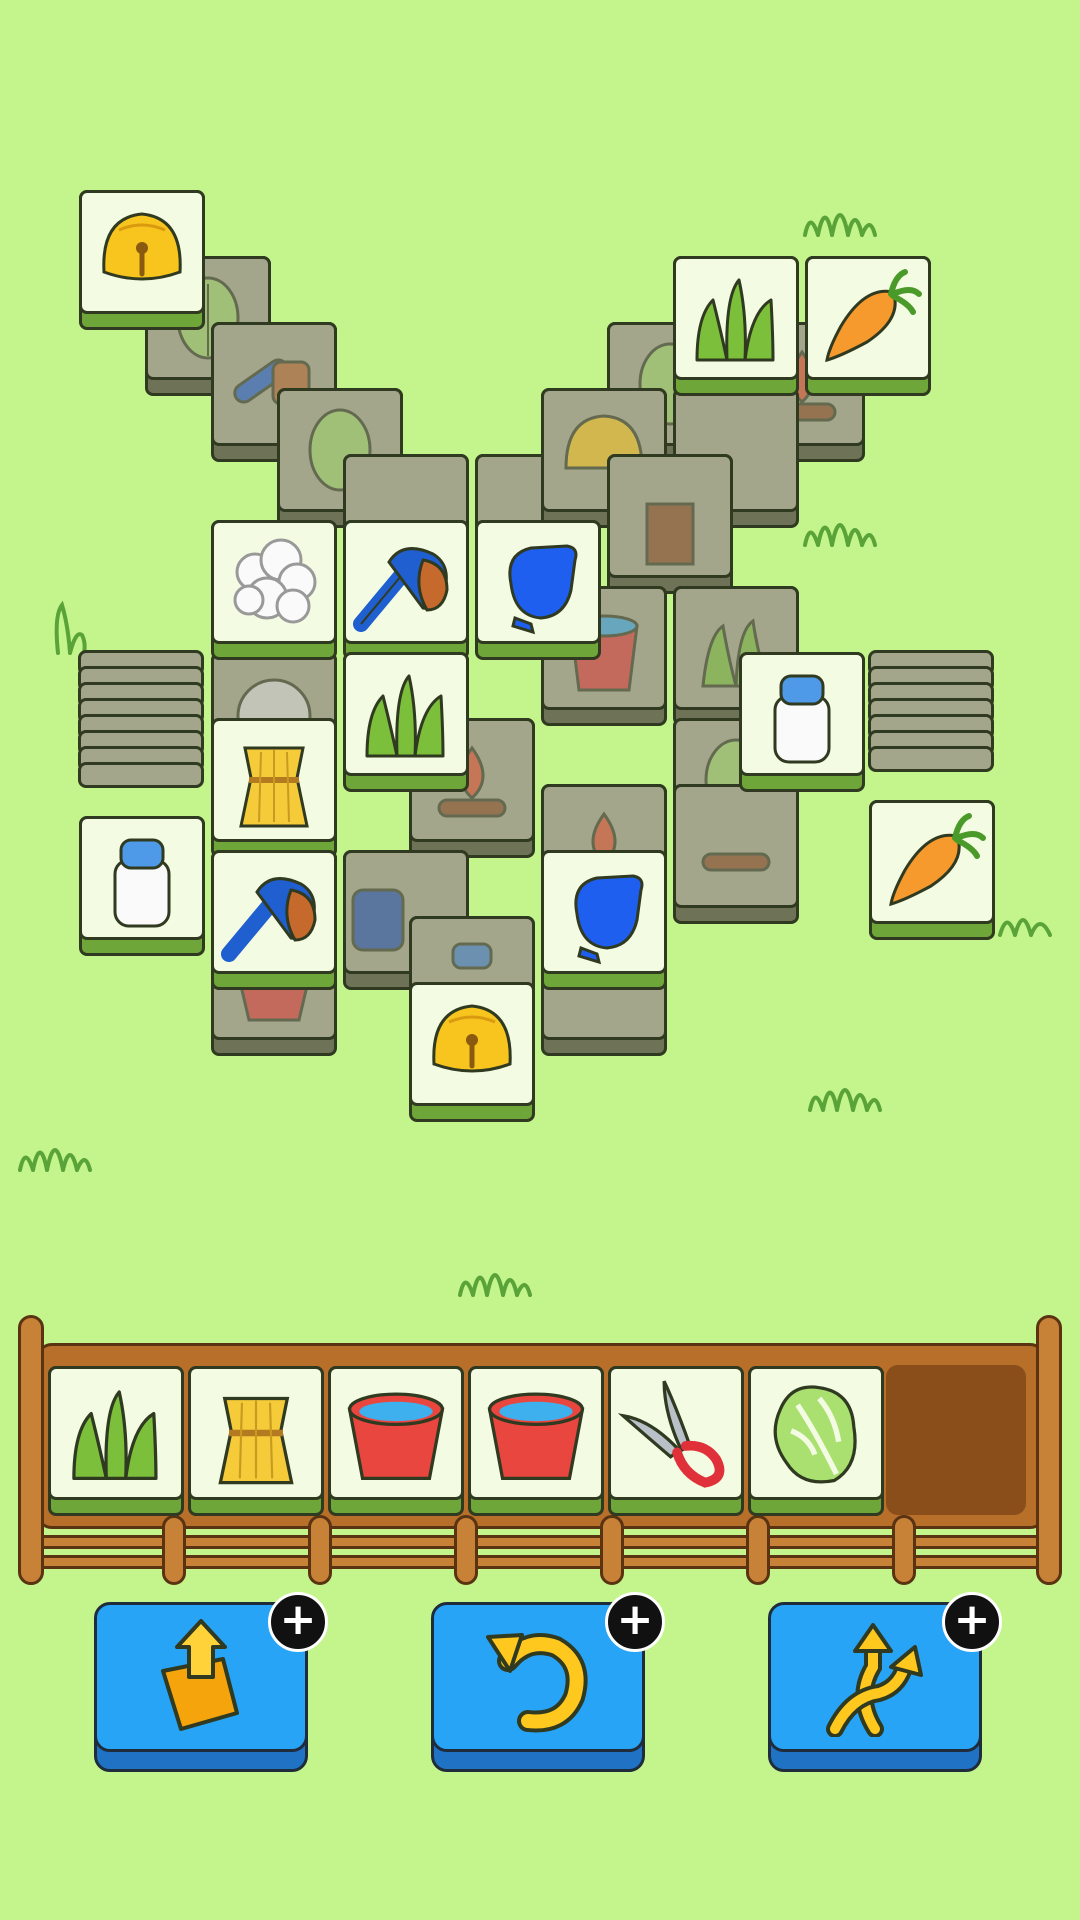  I want to click on wool-icon, so click(275, 581).